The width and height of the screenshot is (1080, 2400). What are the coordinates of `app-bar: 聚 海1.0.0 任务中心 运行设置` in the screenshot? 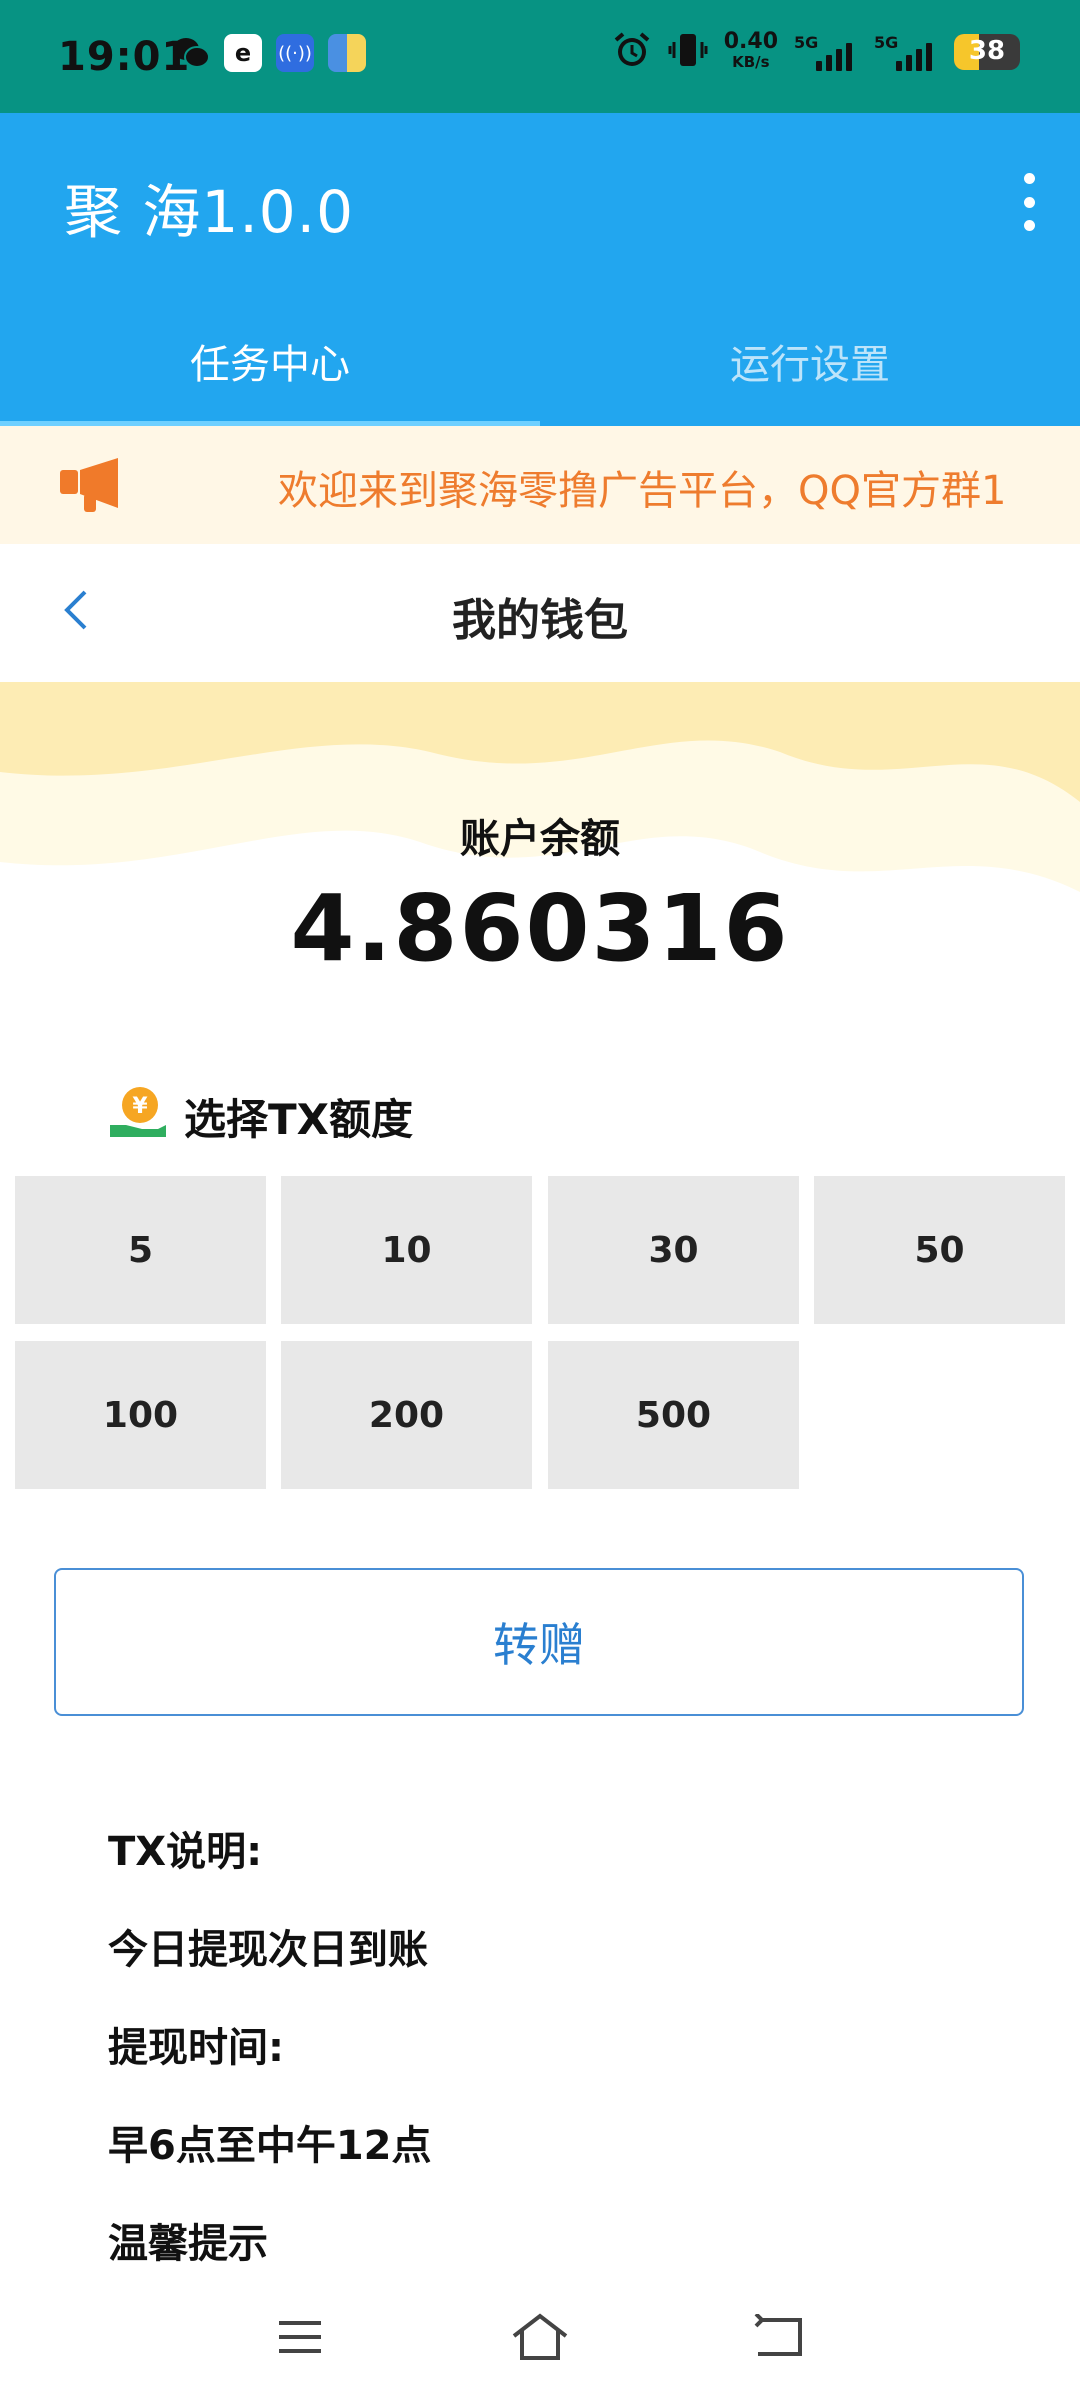 It's located at (540, 269).